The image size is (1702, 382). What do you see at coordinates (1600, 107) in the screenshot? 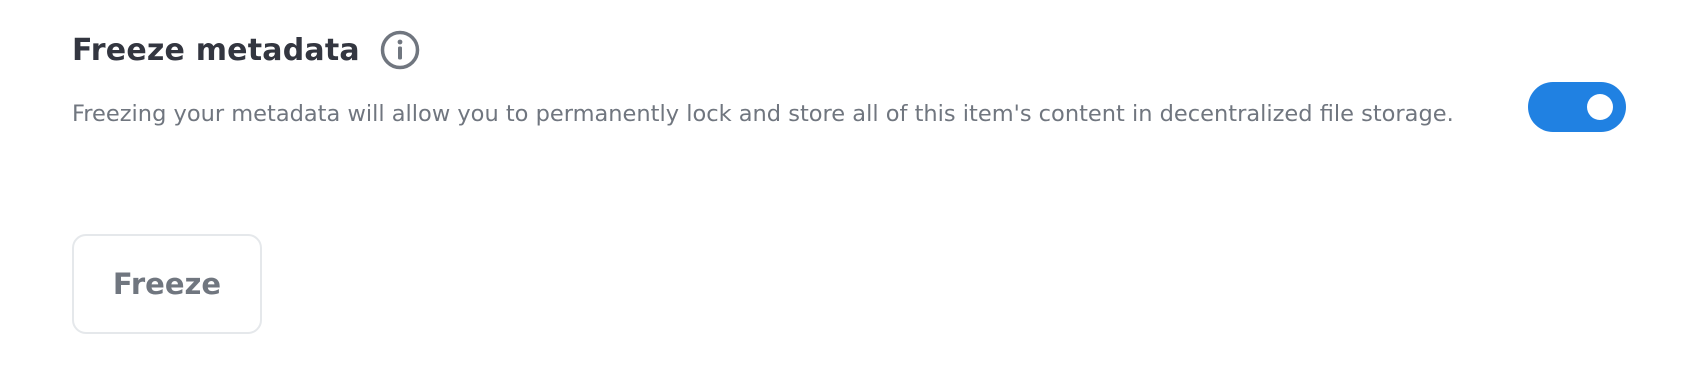
I see `toggle-knob` at bounding box center [1600, 107].